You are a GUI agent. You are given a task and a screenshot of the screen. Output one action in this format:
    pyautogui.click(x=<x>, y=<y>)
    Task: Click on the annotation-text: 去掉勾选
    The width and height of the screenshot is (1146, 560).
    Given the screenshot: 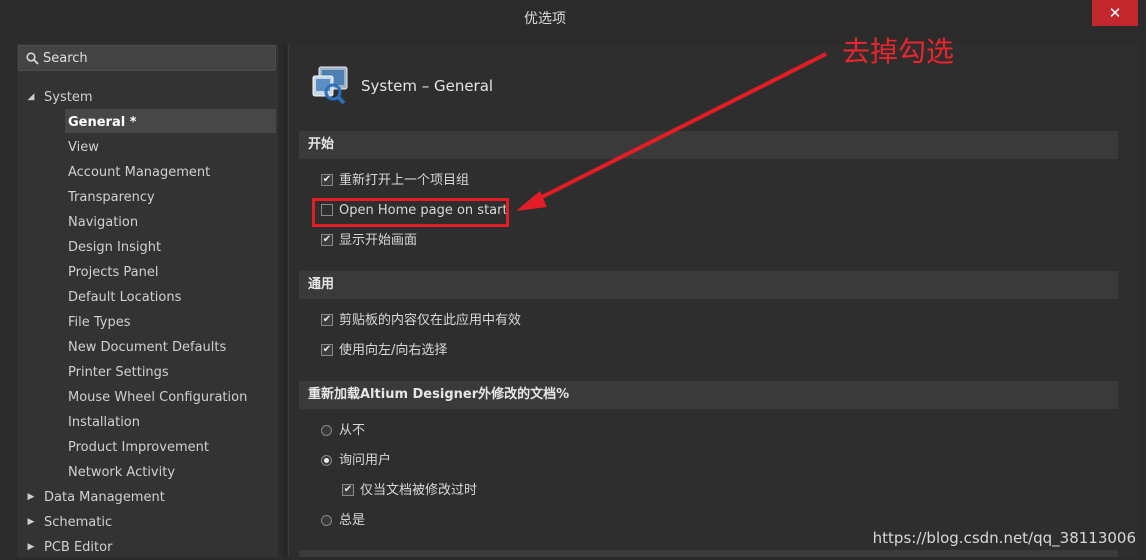 What is the action you would take?
    pyautogui.click(x=898, y=51)
    